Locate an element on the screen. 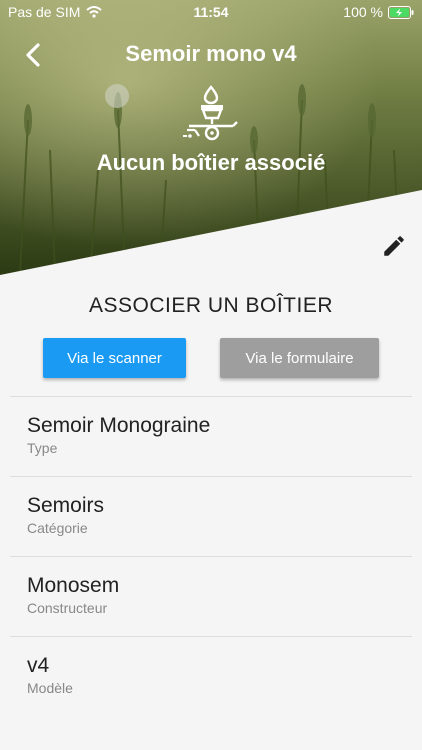 Image resolution: width=422 pixels, height=750 pixels. detail-label: Type is located at coordinates (42, 448).